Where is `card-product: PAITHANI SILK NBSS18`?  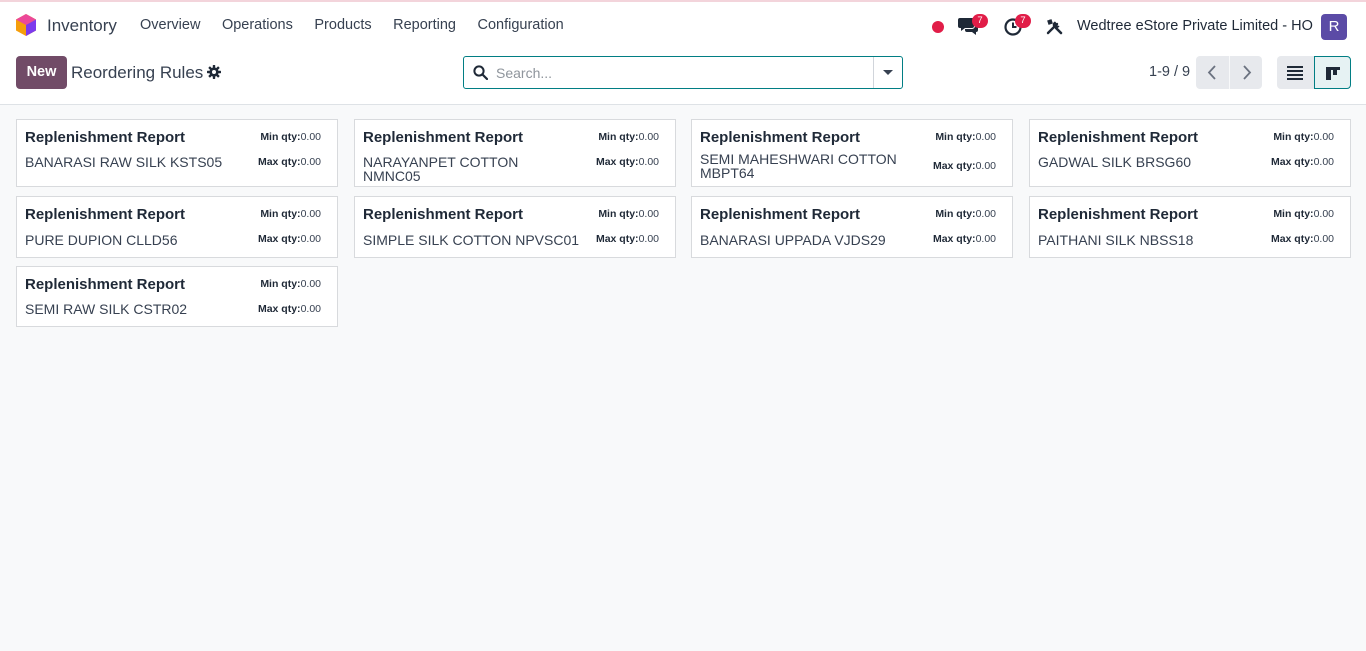
card-product: PAITHANI SILK NBSS18 is located at coordinates (1116, 240).